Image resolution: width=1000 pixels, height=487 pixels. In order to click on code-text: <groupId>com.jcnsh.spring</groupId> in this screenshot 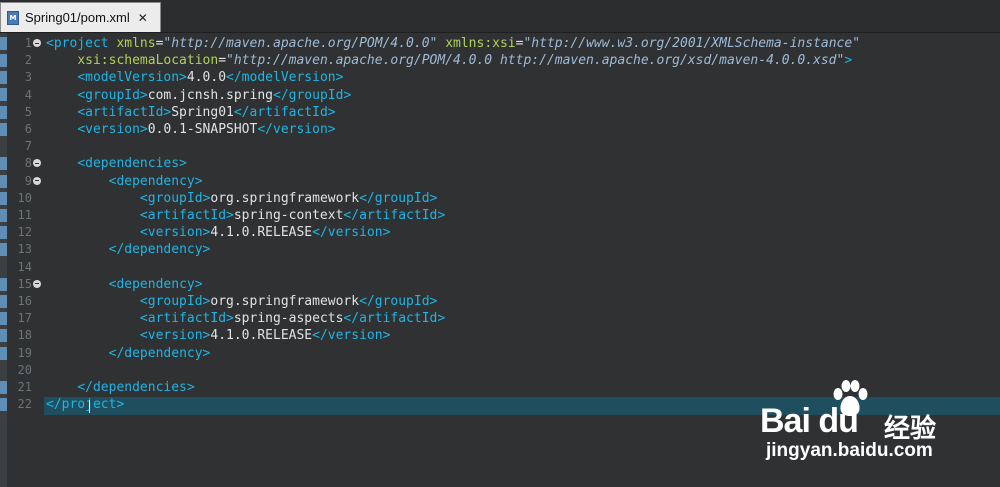, I will do `click(198, 95)`.